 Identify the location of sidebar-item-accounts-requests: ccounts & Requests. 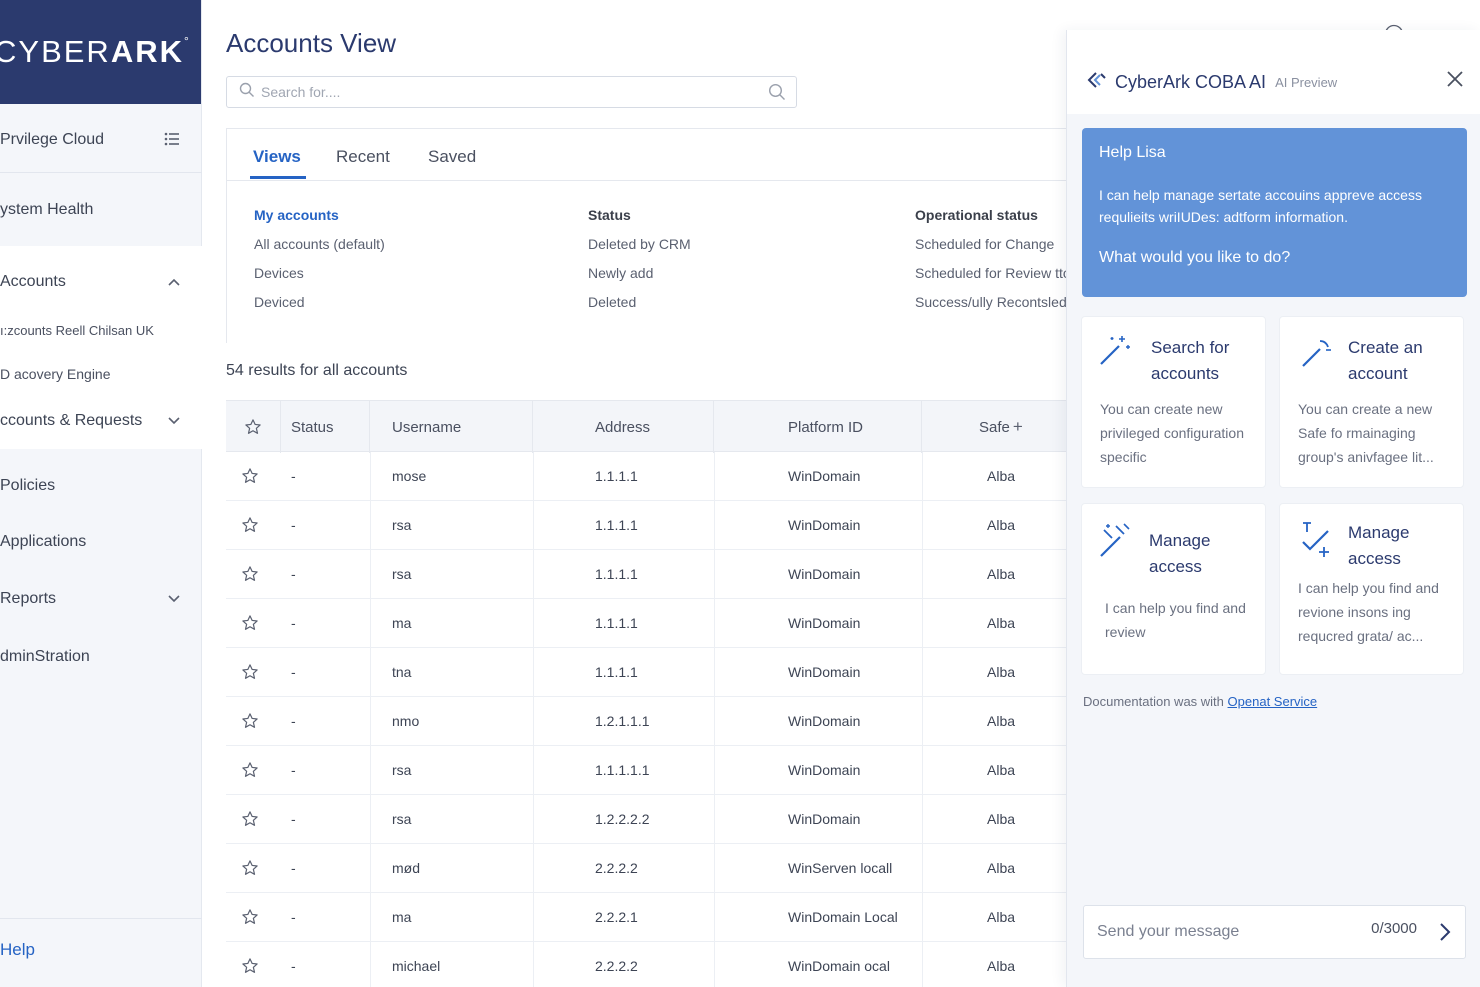
(101, 421).